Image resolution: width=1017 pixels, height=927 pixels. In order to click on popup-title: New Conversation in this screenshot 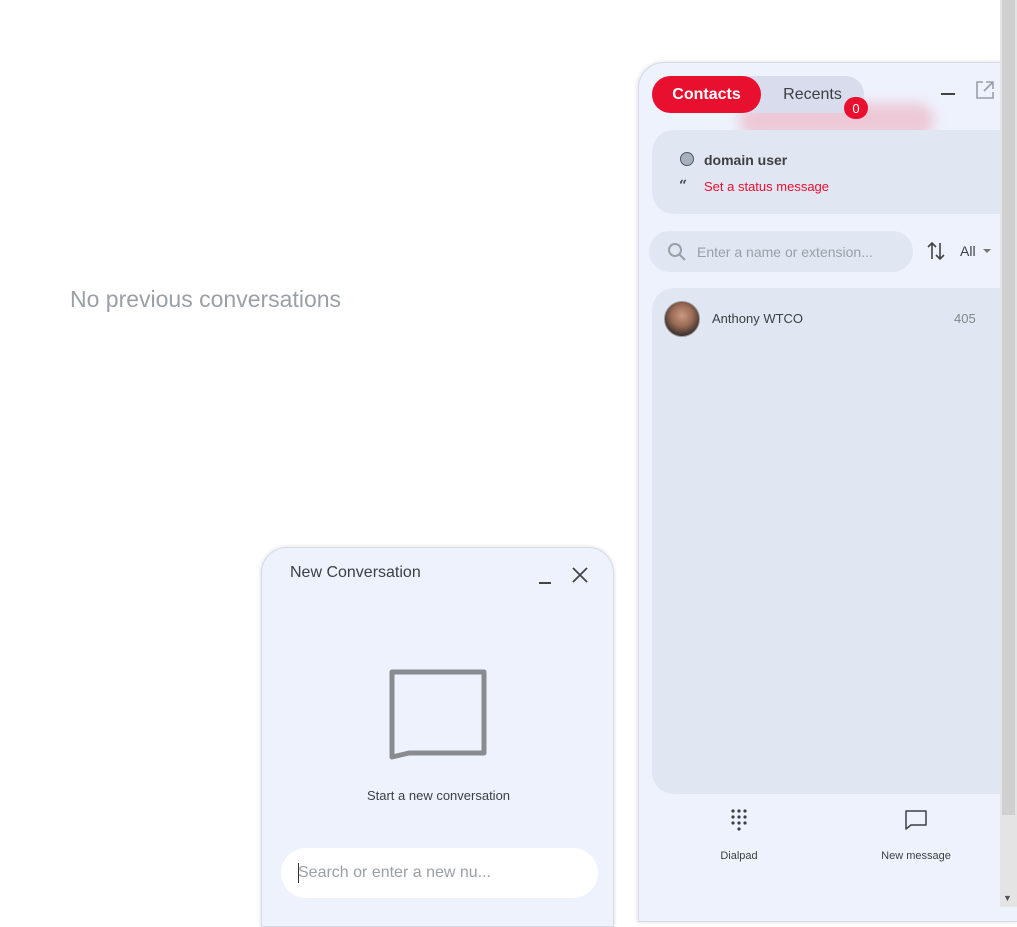, I will do `click(355, 572)`.